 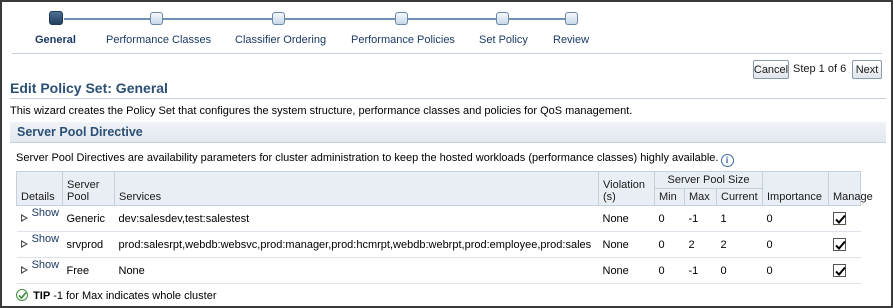 What do you see at coordinates (448, 132) in the screenshot?
I see `section-header: Server Pool Directive` at bounding box center [448, 132].